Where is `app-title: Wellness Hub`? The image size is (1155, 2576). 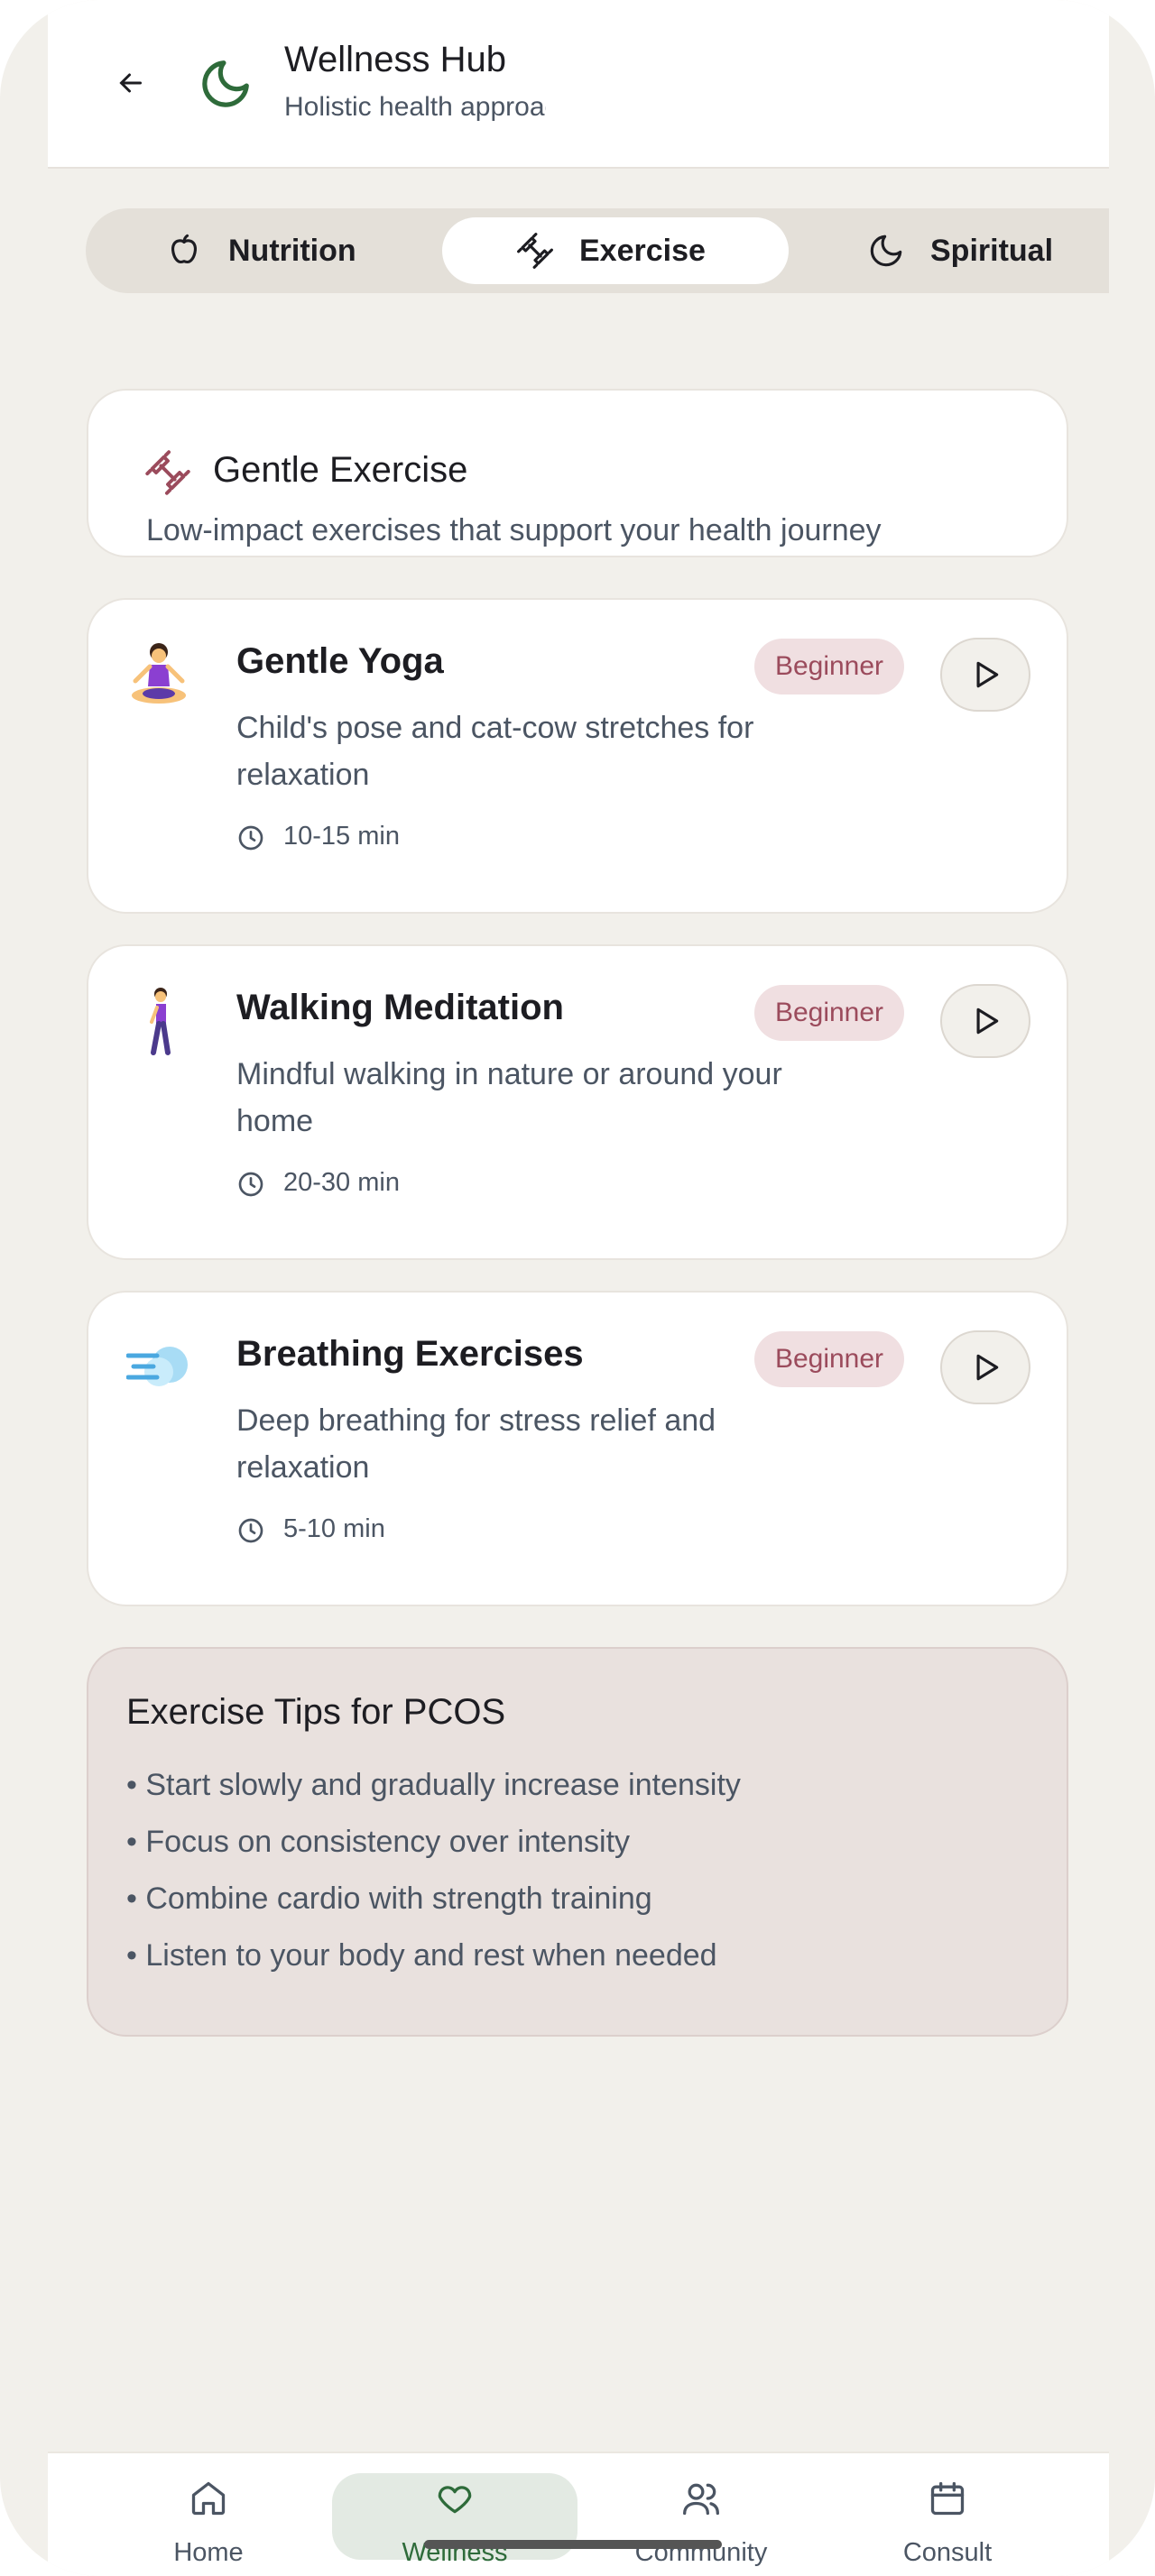
app-title: Wellness Hub is located at coordinates (395, 59).